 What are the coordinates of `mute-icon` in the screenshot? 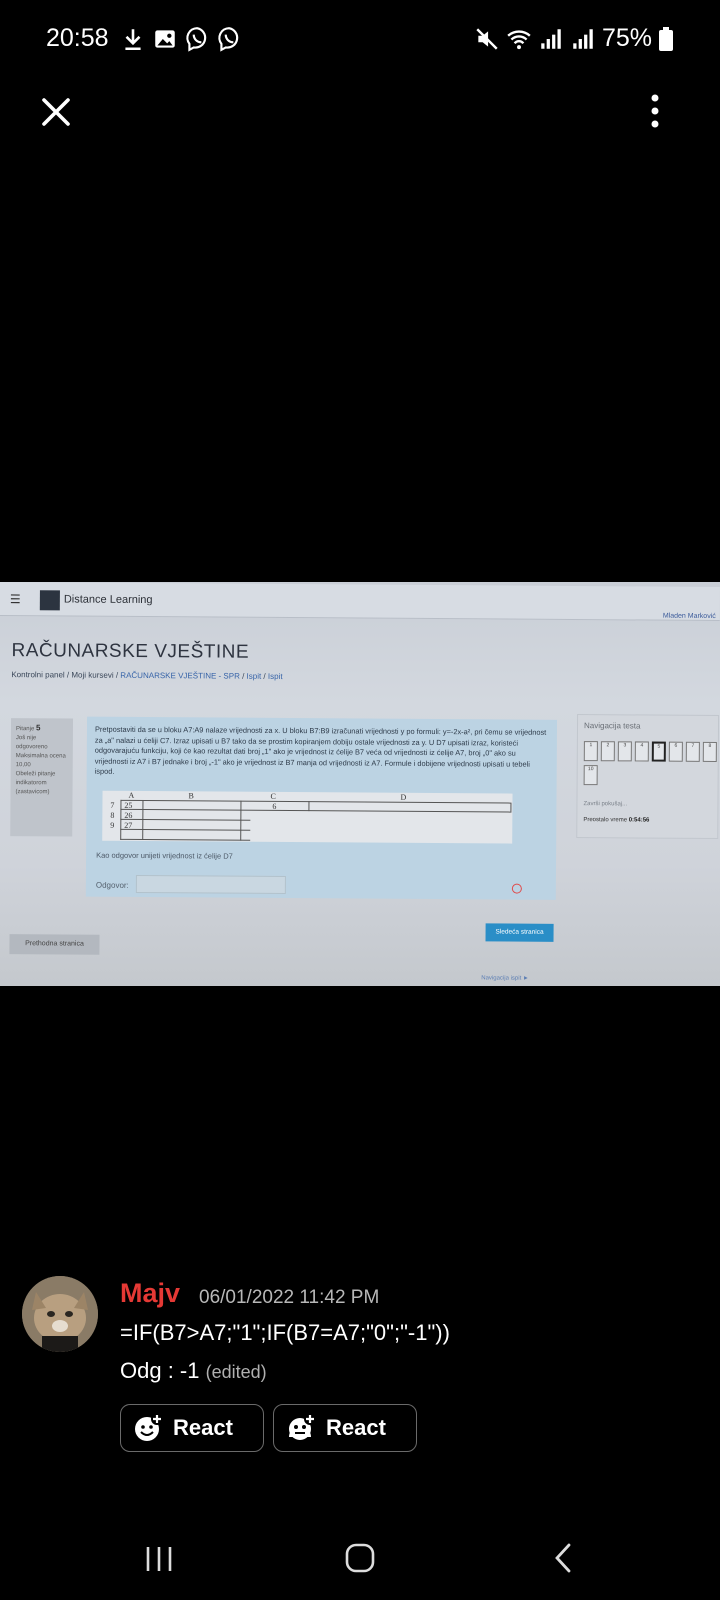 It's located at (487, 38).